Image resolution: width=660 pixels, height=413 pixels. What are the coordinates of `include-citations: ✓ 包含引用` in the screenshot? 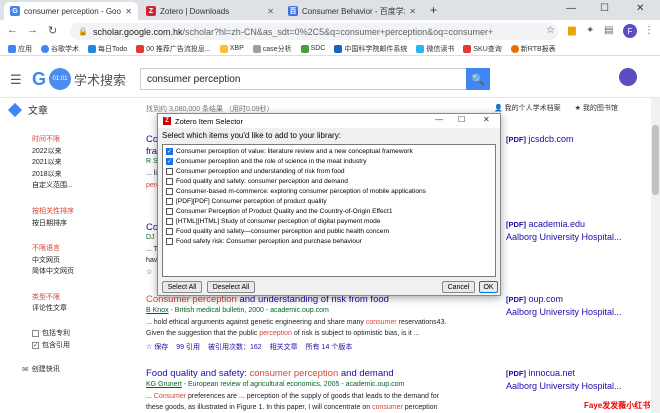 It's located at (51, 345).